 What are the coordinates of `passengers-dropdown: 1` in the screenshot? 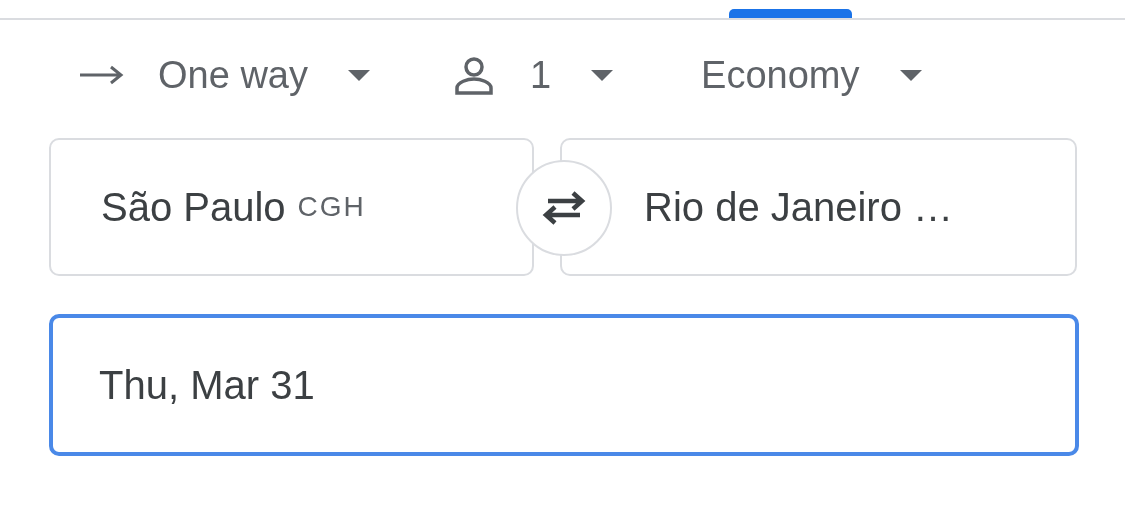 It's located at (533, 75).